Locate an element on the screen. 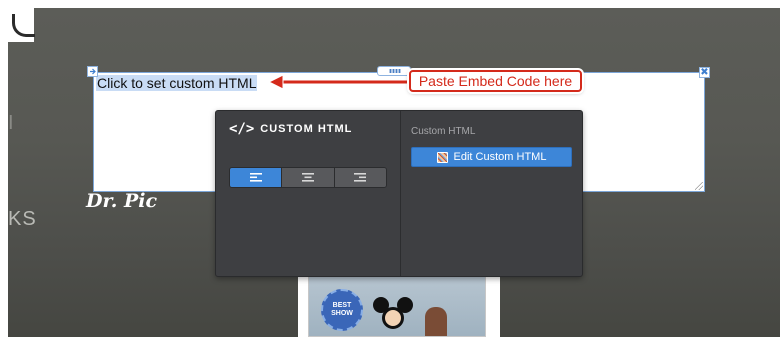  align-left-icon is located at coordinates (255, 177).